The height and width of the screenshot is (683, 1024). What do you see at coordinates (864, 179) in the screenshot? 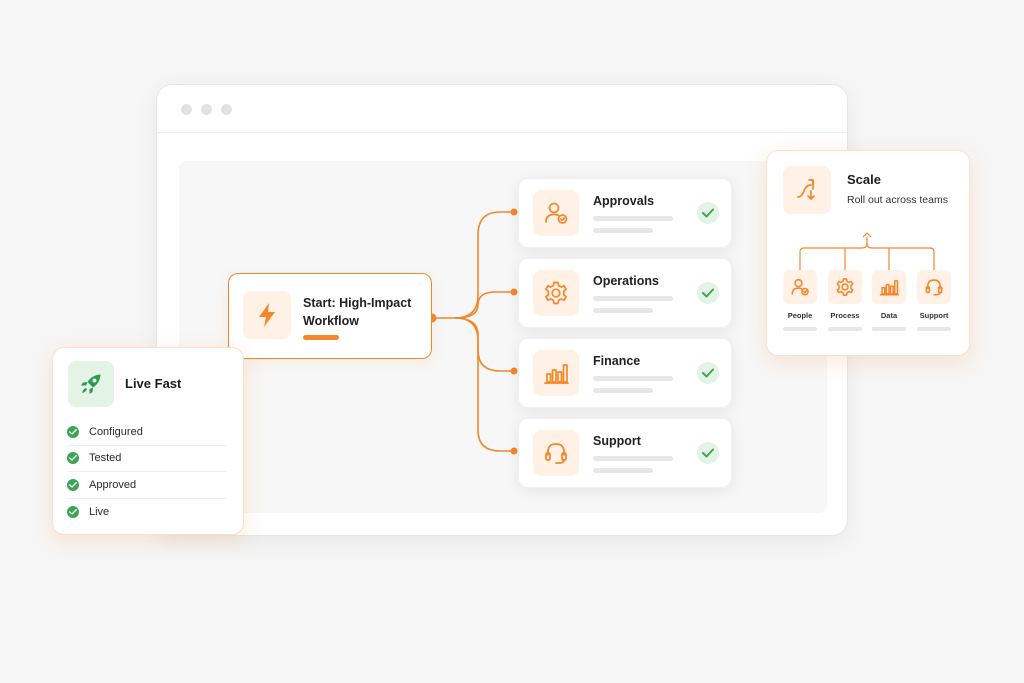
I see `scale-title: Scale` at bounding box center [864, 179].